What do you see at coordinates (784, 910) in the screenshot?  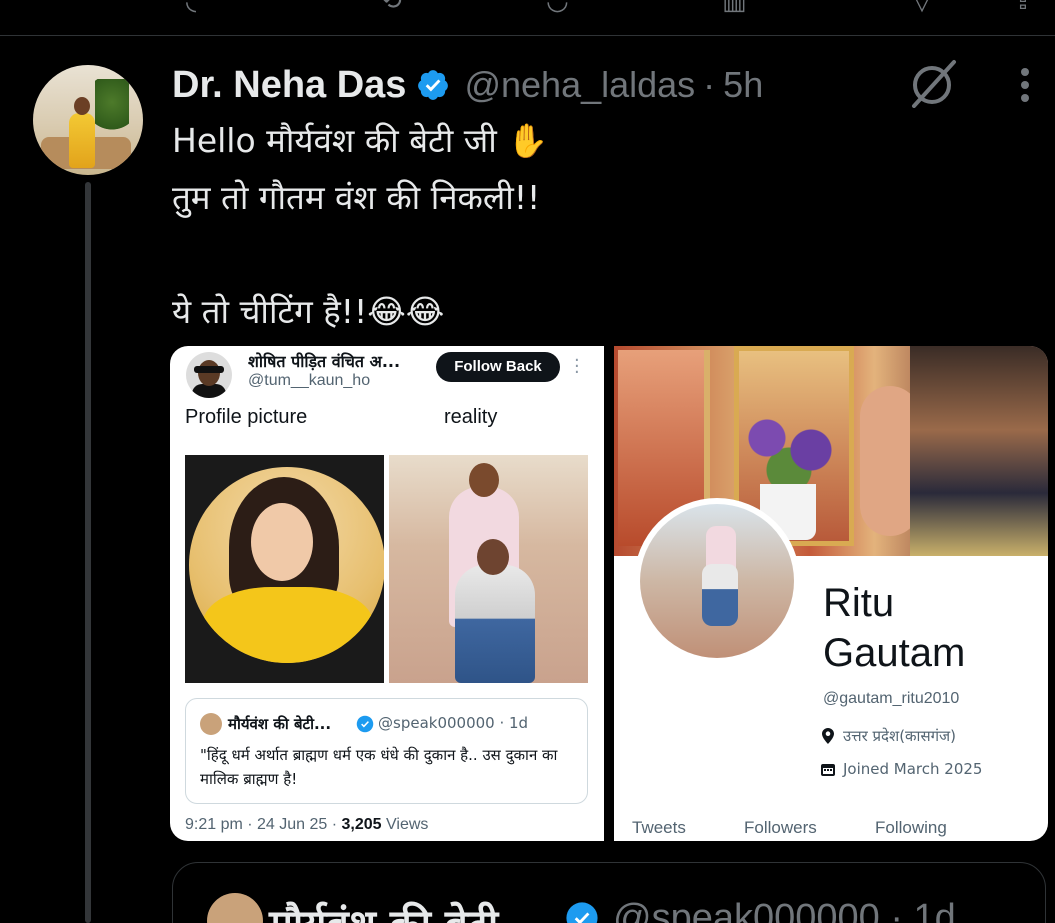 I see `next-post-handle-time: @speak000000 · 1d` at bounding box center [784, 910].